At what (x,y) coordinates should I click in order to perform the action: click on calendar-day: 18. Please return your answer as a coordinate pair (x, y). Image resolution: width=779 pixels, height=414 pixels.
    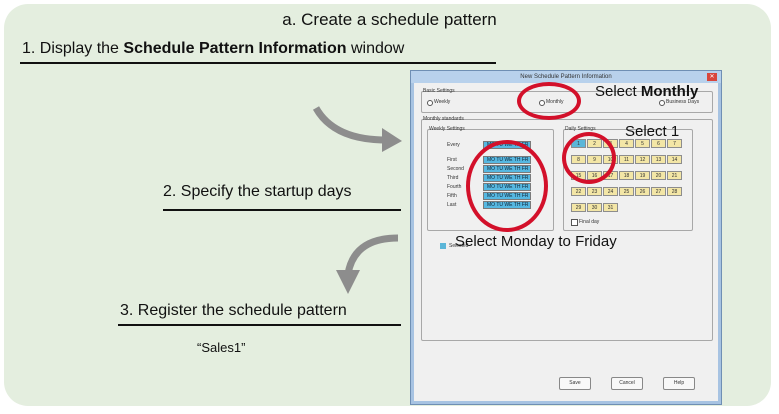
    Looking at the image, I should click on (626, 175).